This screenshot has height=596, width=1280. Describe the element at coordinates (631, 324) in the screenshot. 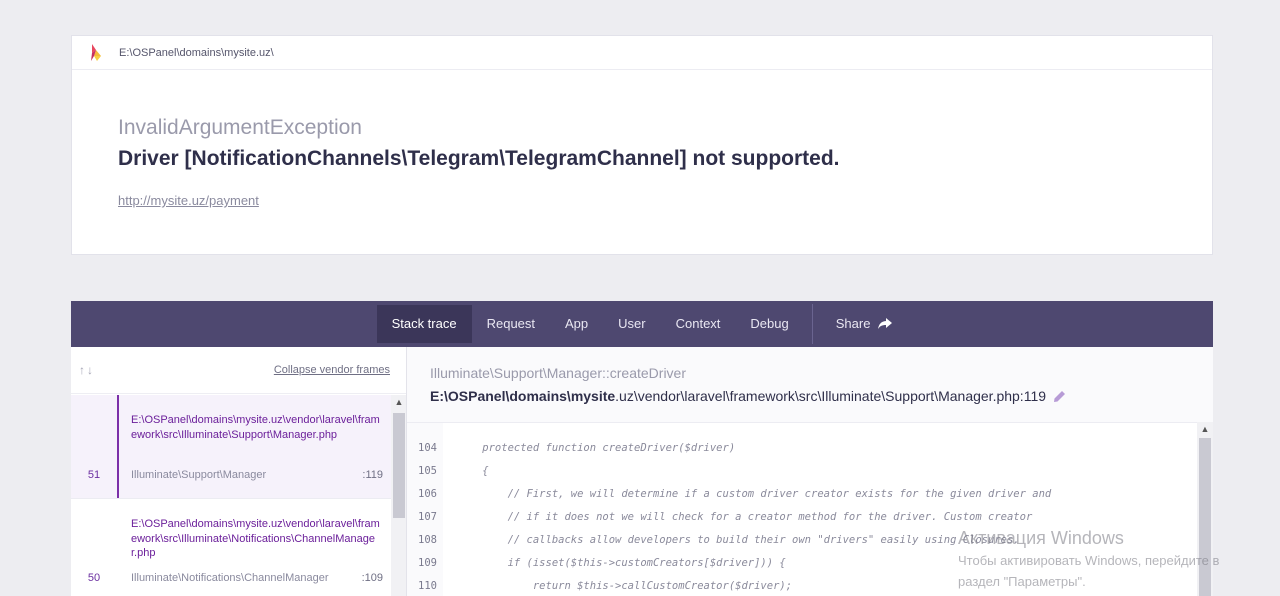

I see `tab-user: User` at that location.